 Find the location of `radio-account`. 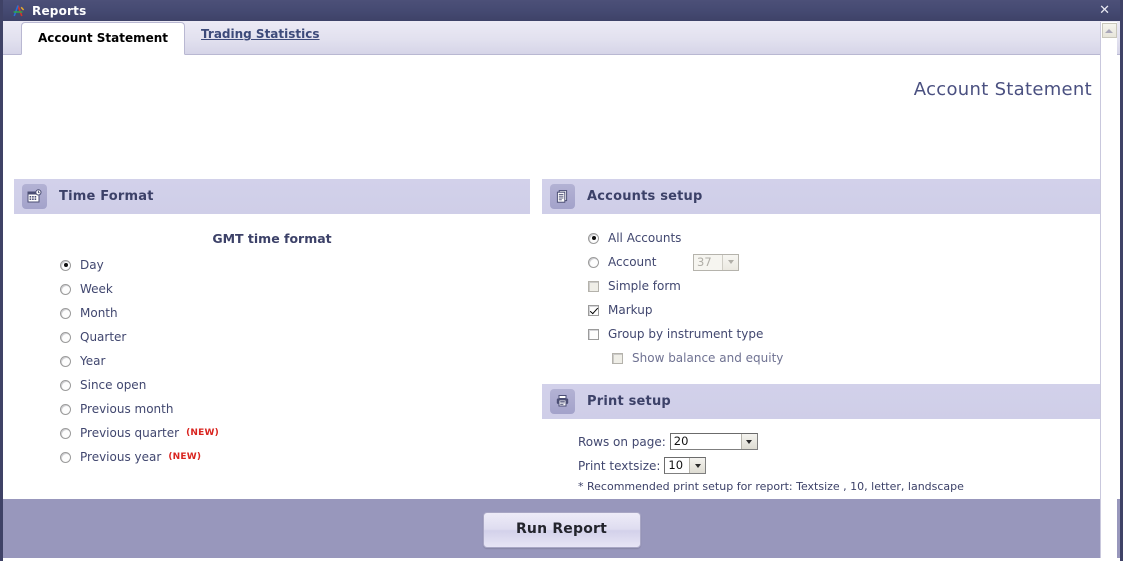

radio-account is located at coordinates (593, 262).